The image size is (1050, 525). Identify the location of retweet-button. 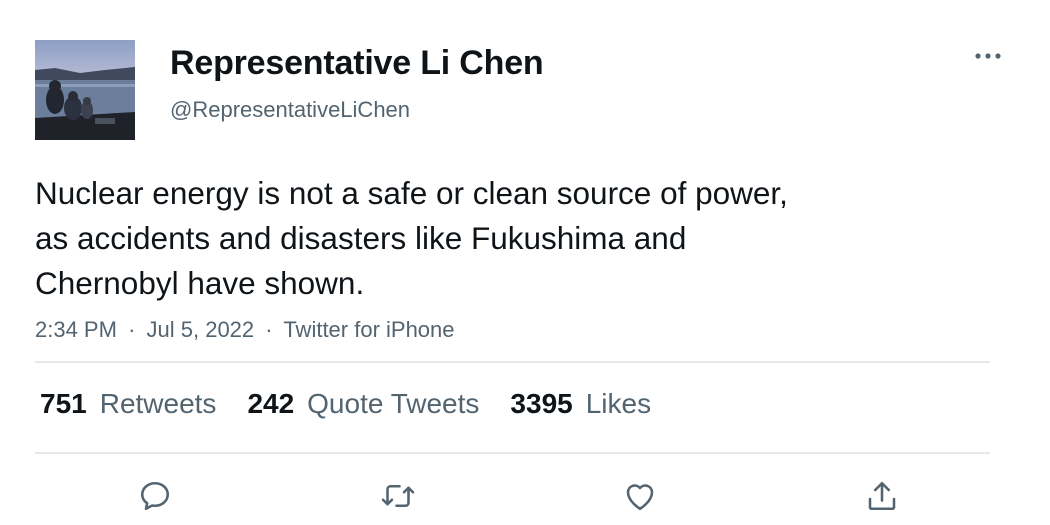
(398, 496).